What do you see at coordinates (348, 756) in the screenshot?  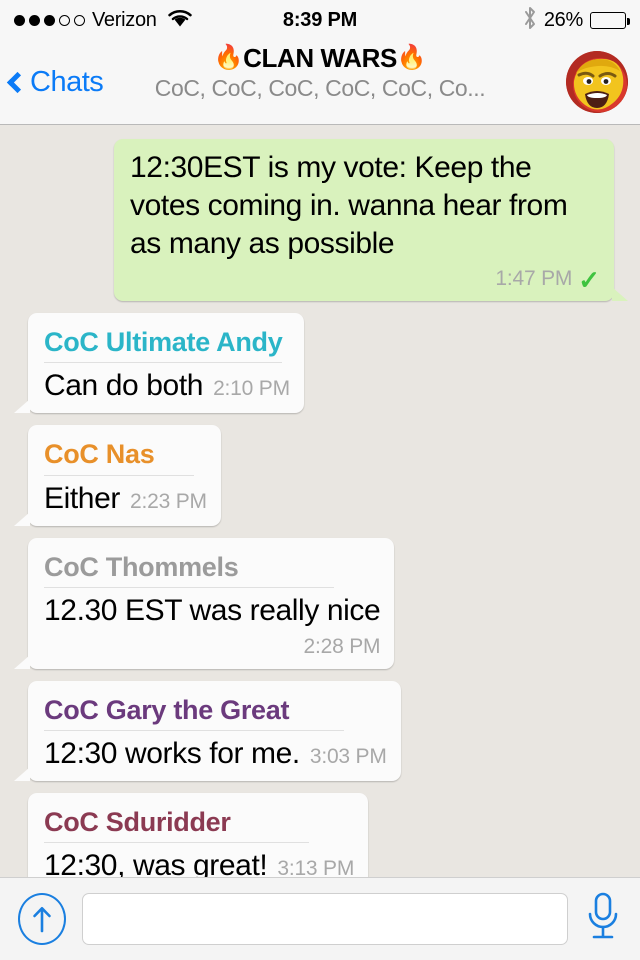 I see `message-timestamp: 3:03 PM` at bounding box center [348, 756].